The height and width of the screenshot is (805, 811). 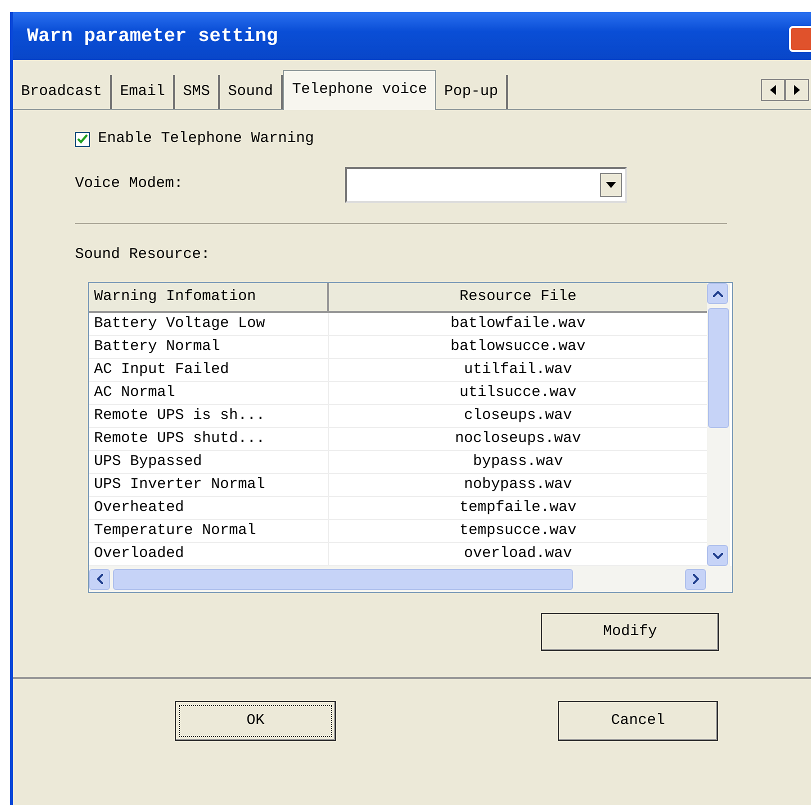 What do you see at coordinates (143, 254) in the screenshot?
I see `section-label: Sound Resource:` at bounding box center [143, 254].